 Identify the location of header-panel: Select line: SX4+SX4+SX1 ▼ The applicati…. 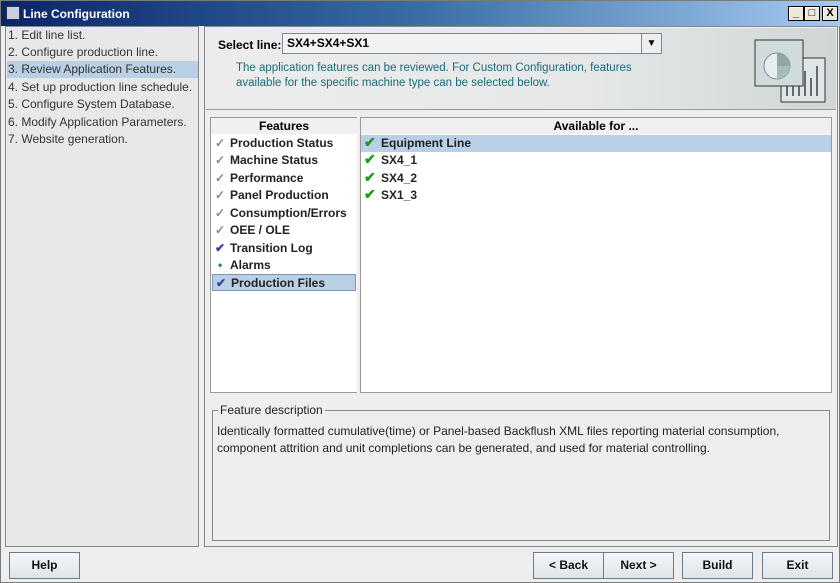
(521, 69).